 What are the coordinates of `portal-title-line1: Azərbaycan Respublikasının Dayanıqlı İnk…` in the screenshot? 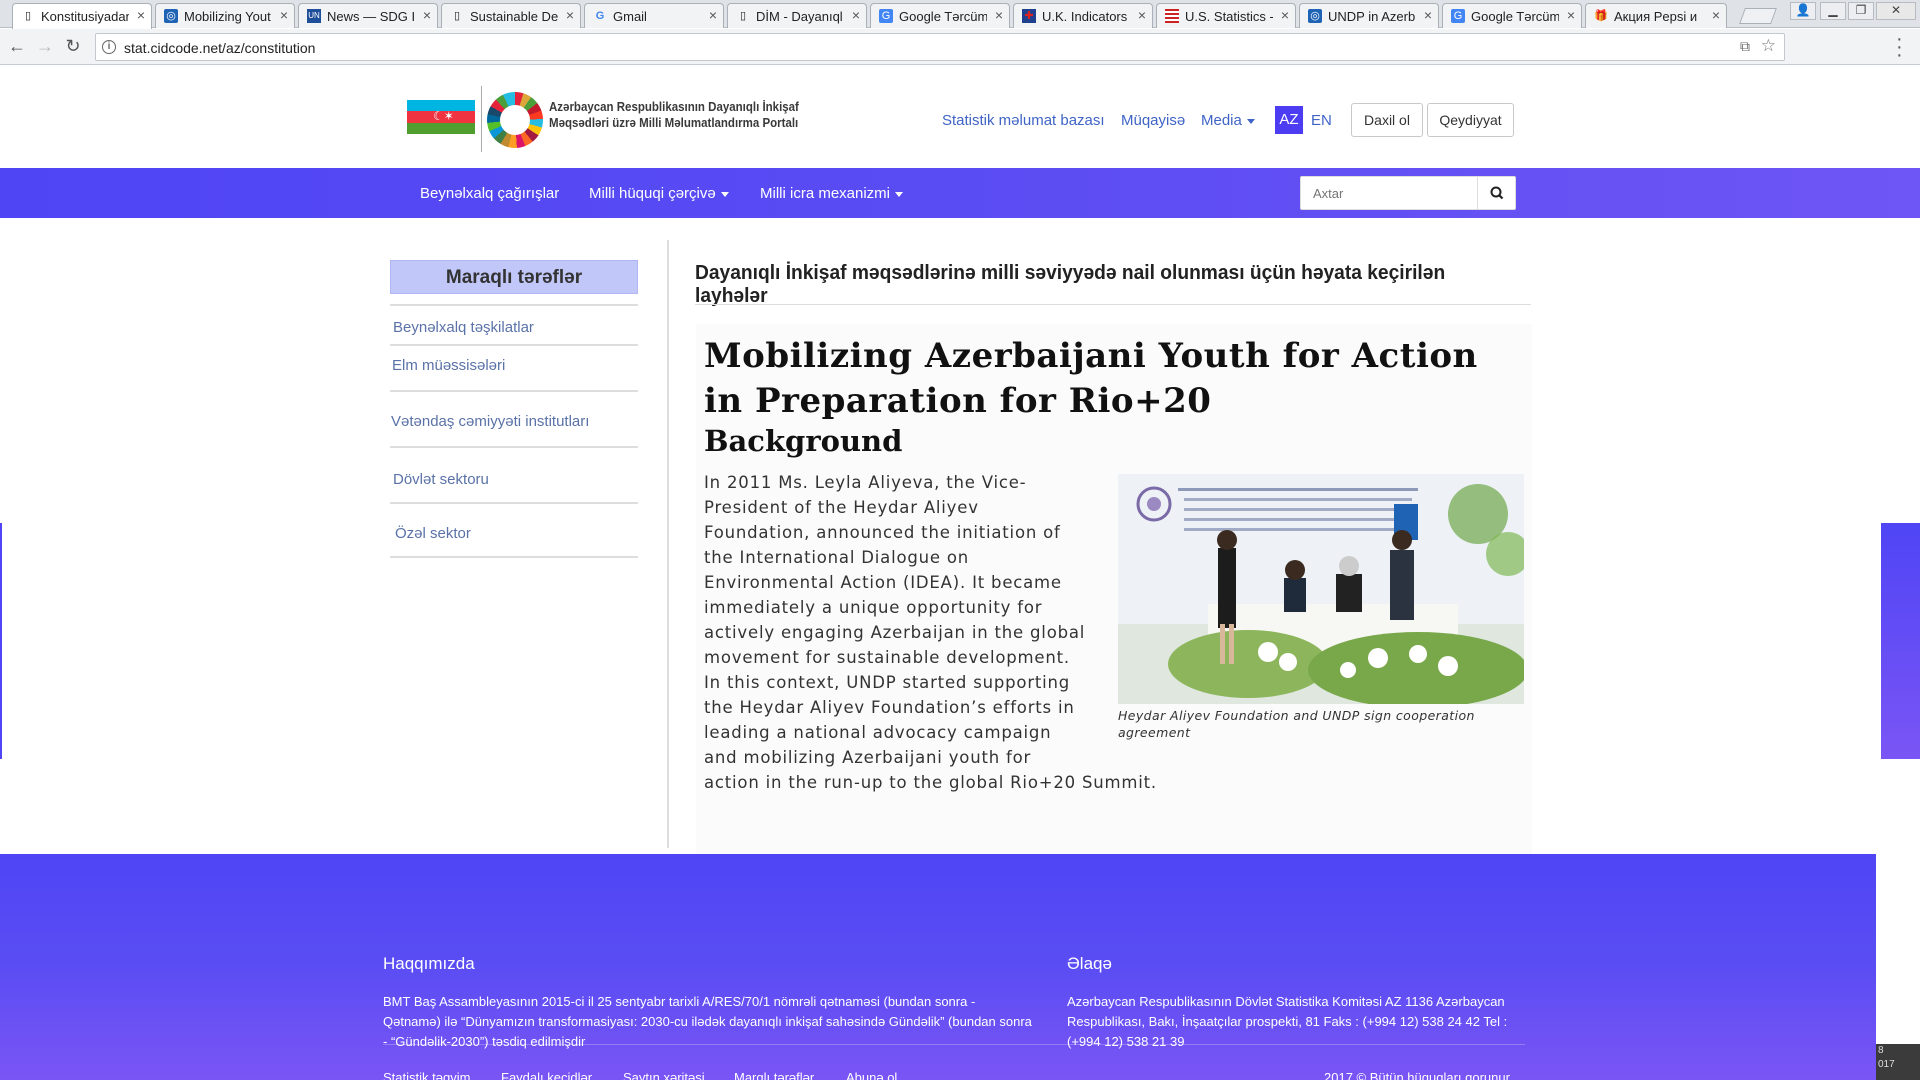 It's located at (674, 107).